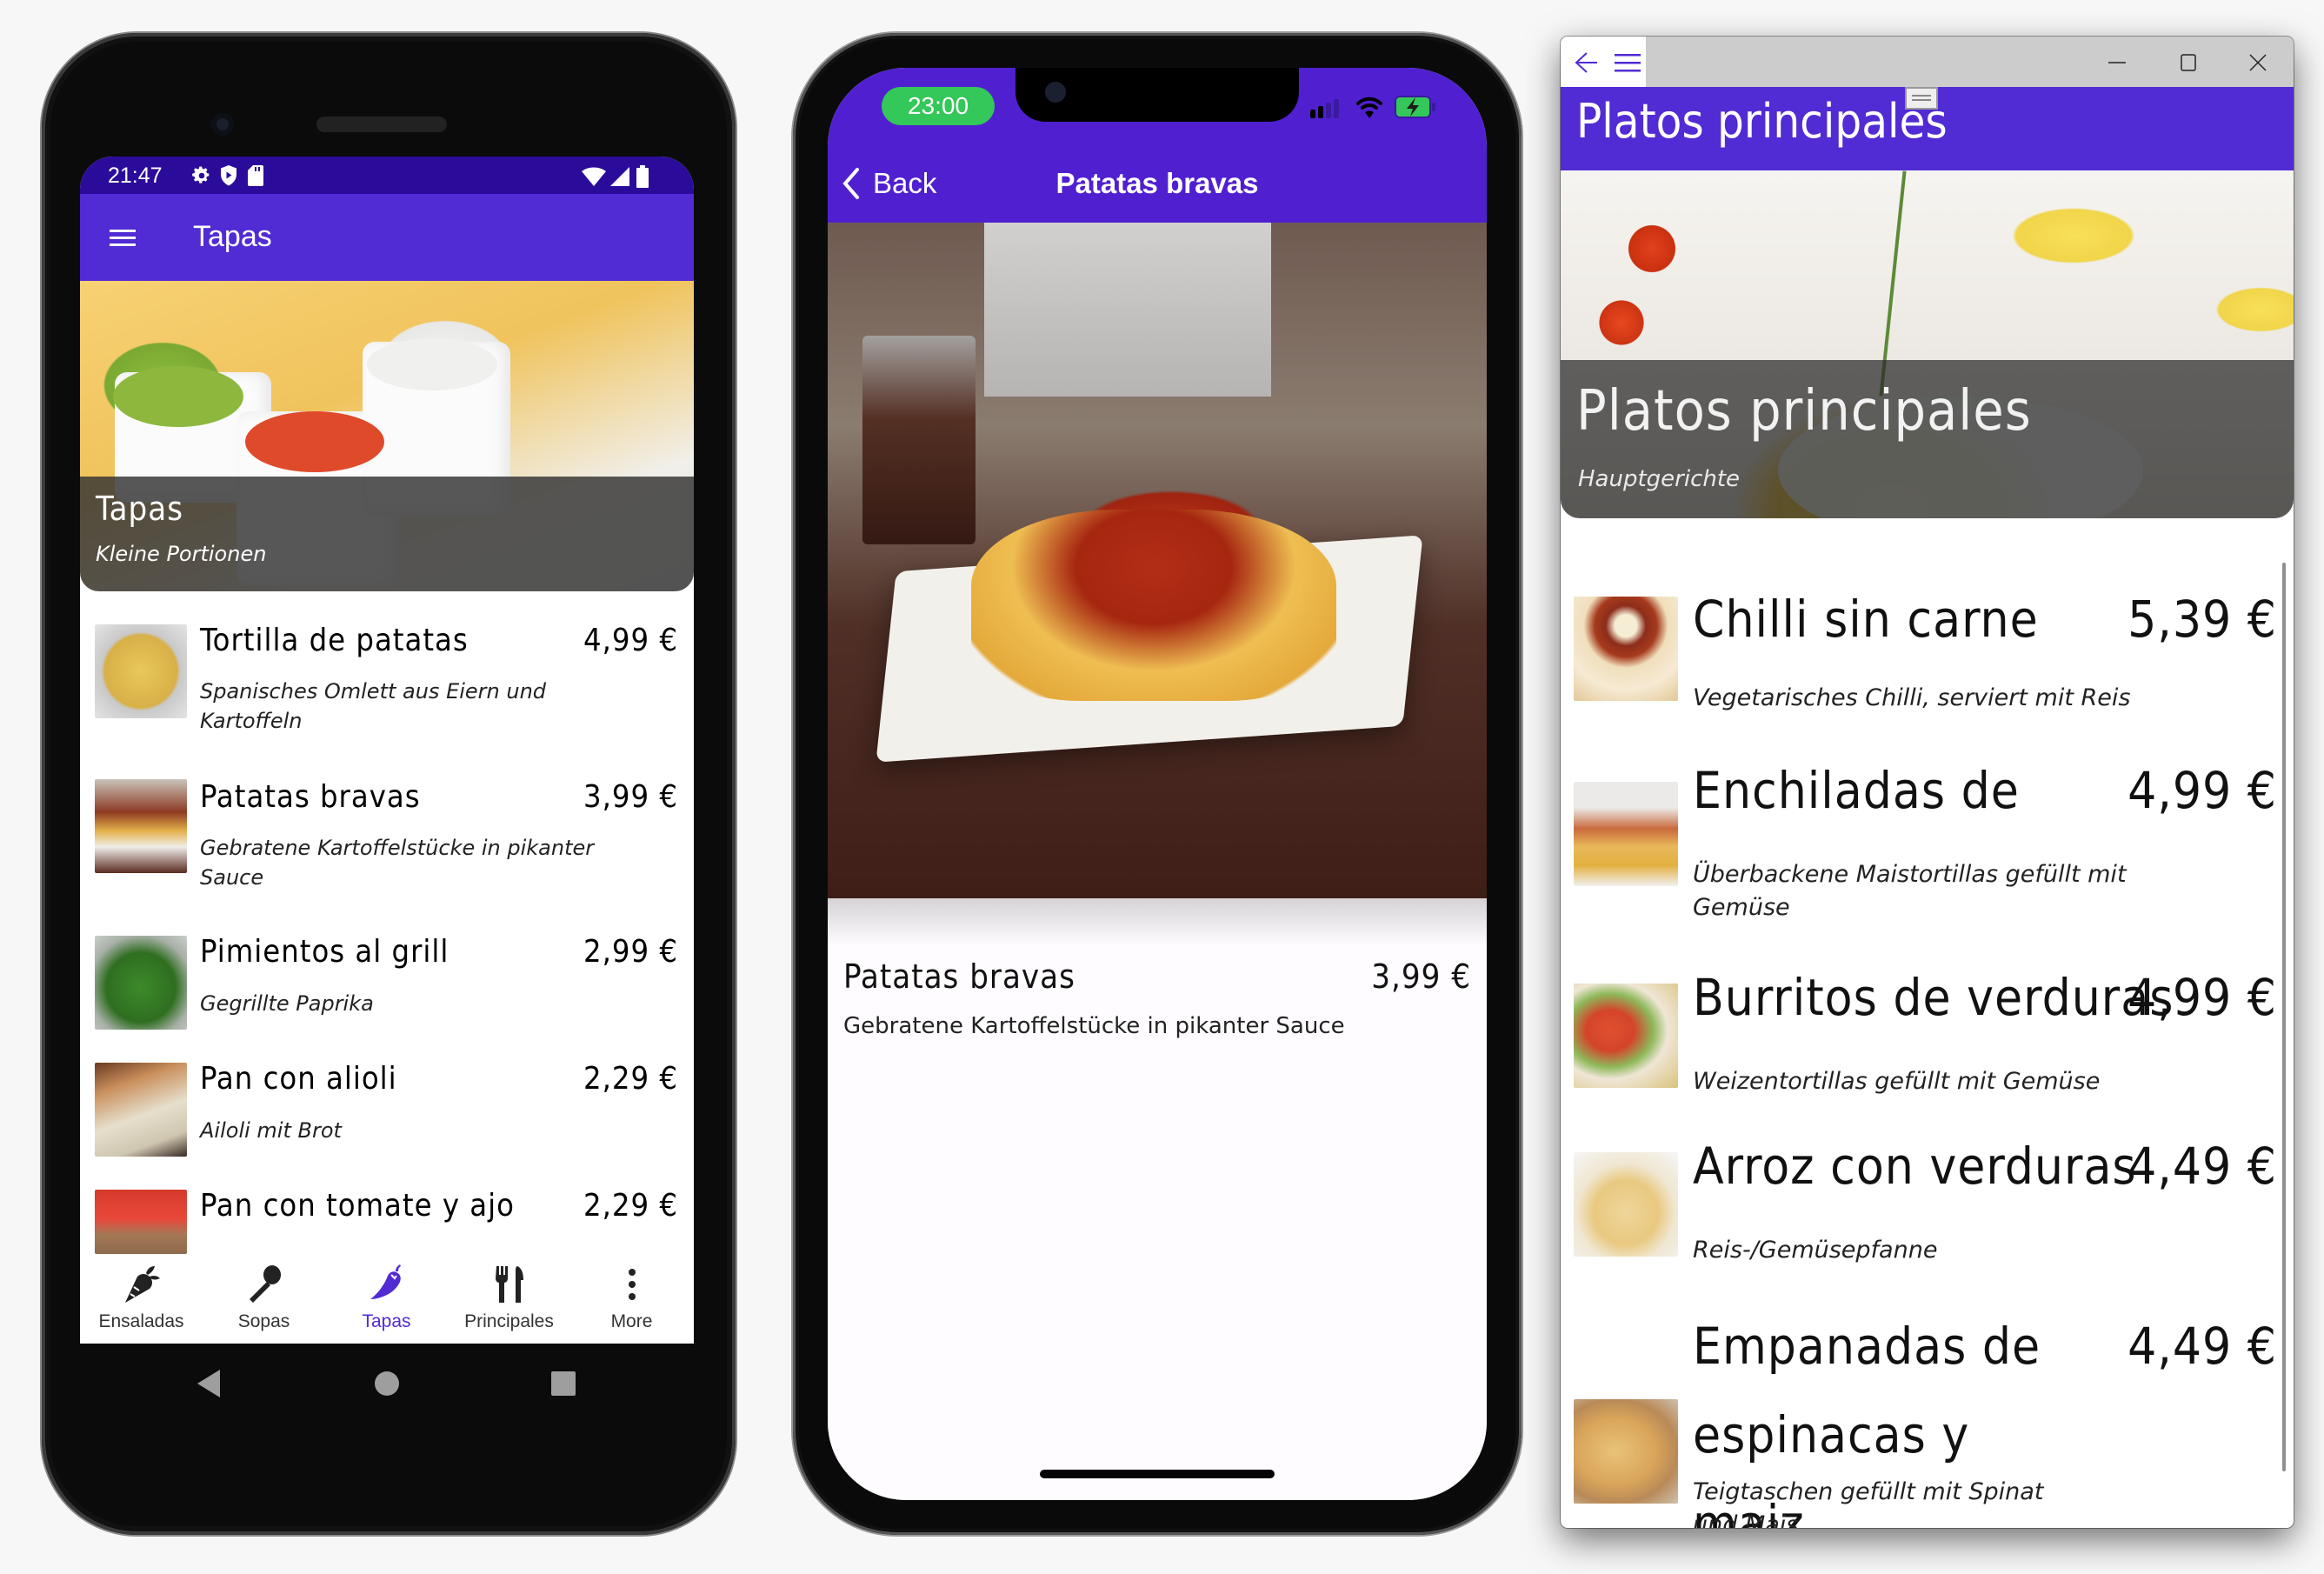 This screenshot has width=2324, height=1574. Describe the element at coordinates (233, 236) in the screenshot. I see `page-title: Tapas` at that location.